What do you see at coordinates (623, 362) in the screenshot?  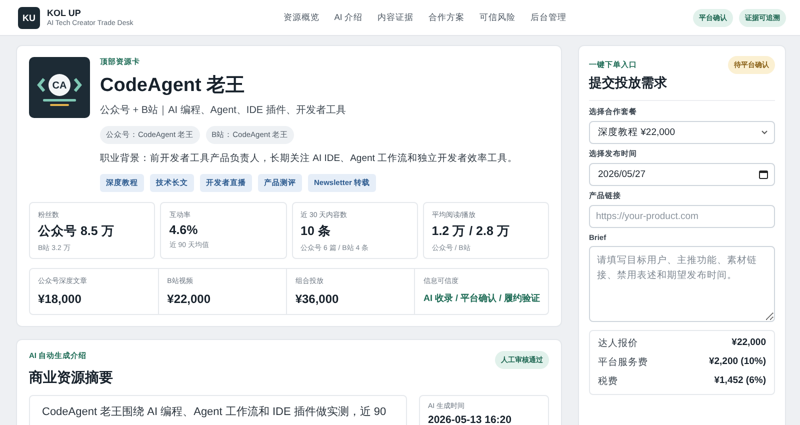 I see `cost-label: 平台服务费` at bounding box center [623, 362].